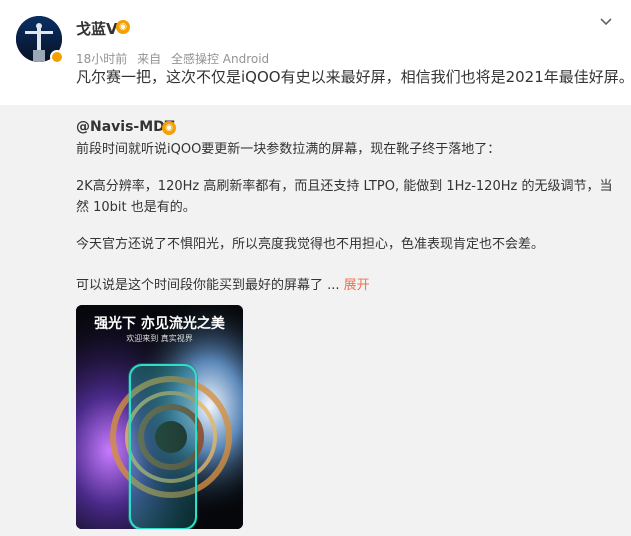 The height and width of the screenshot is (536, 631). I want to click on expand-link: 展开, so click(357, 285).